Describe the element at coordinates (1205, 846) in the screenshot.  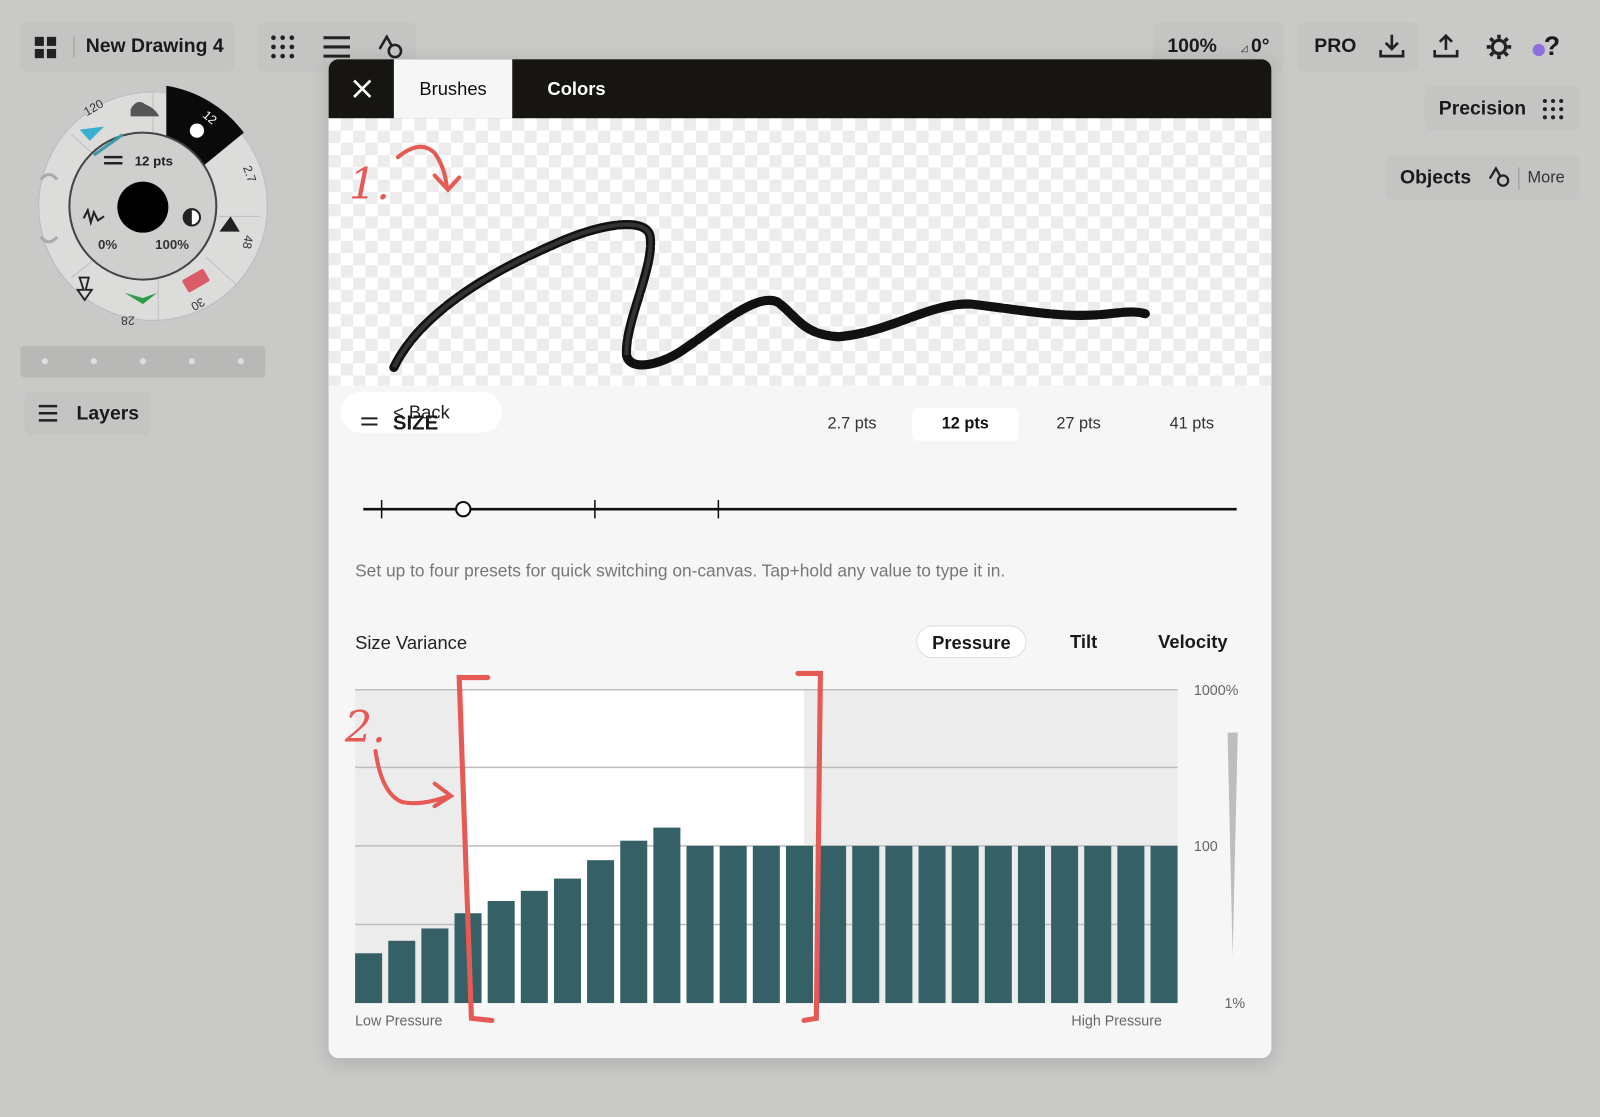
I see `y-tick-label: 100` at that location.